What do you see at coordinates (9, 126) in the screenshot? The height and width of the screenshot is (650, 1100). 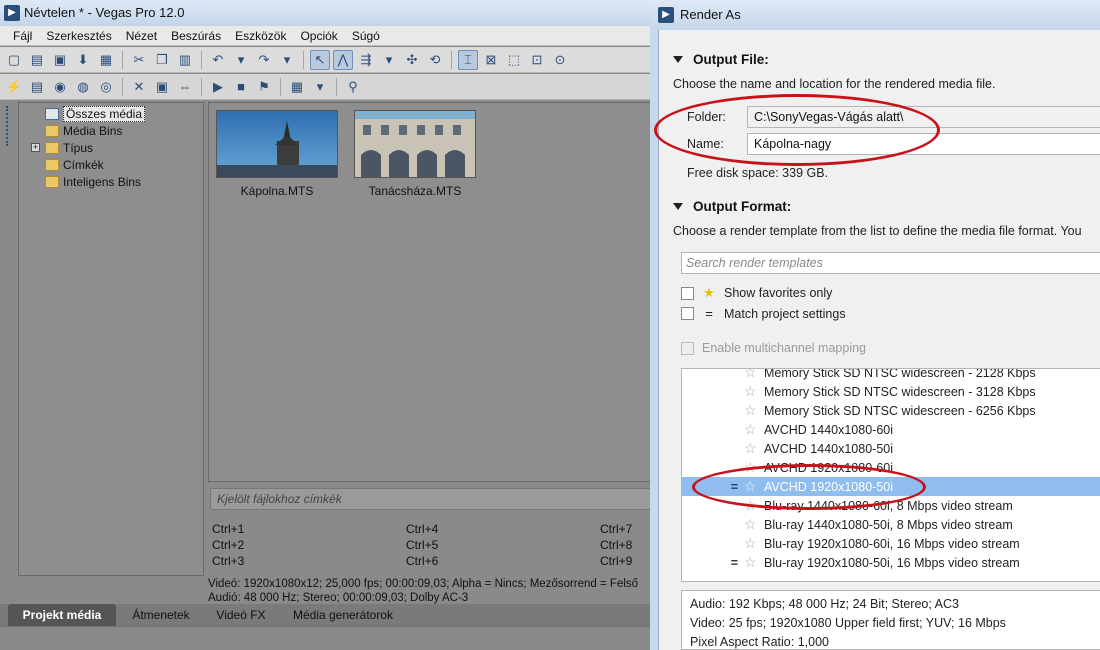 I see `panel-grip` at bounding box center [9, 126].